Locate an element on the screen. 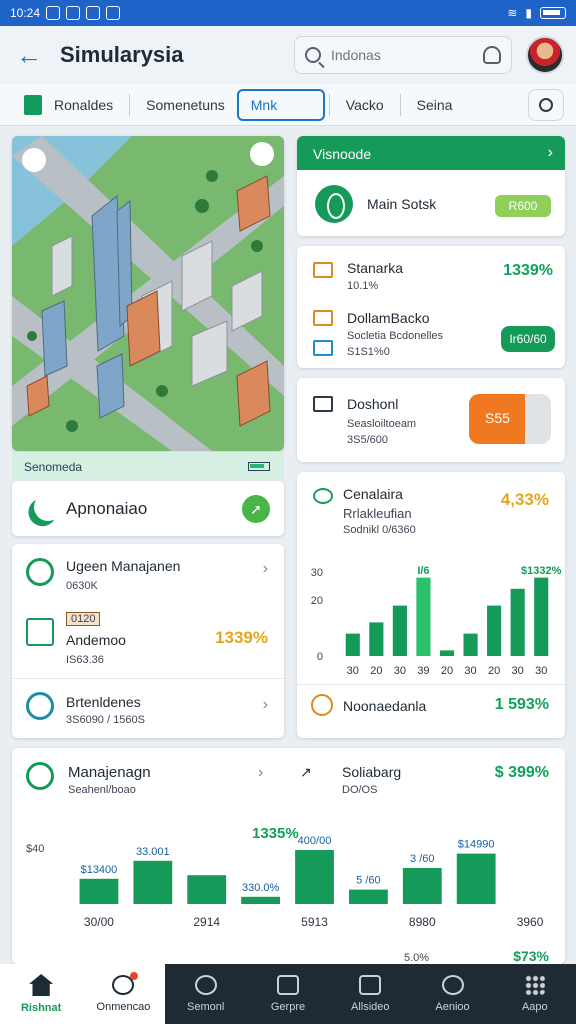 The height and width of the screenshot is (1024, 576). nav-item-puzzle: Gerpre is located at coordinates (288, 994).